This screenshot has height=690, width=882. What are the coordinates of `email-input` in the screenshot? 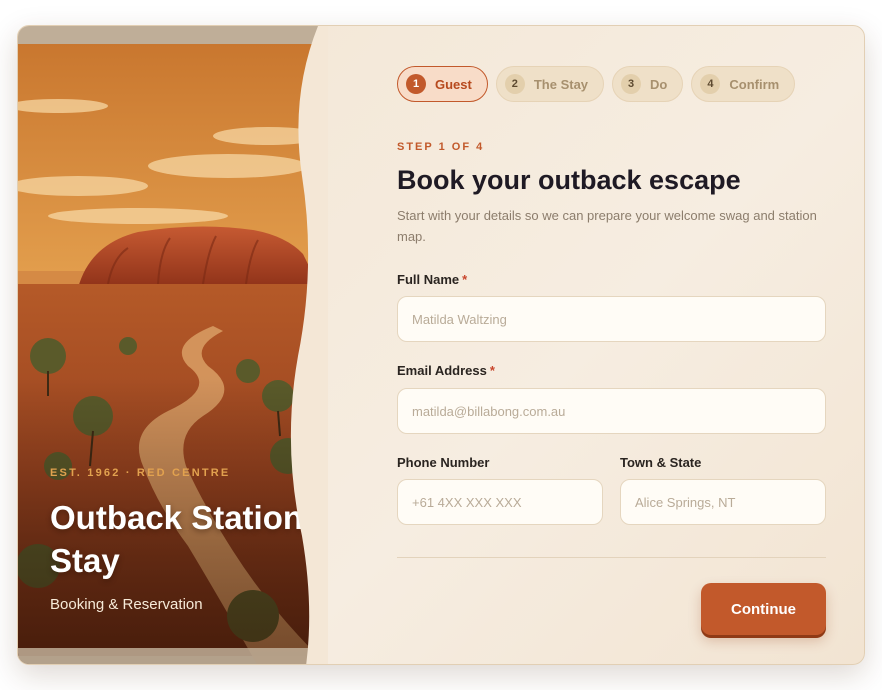 It's located at (611, 411).